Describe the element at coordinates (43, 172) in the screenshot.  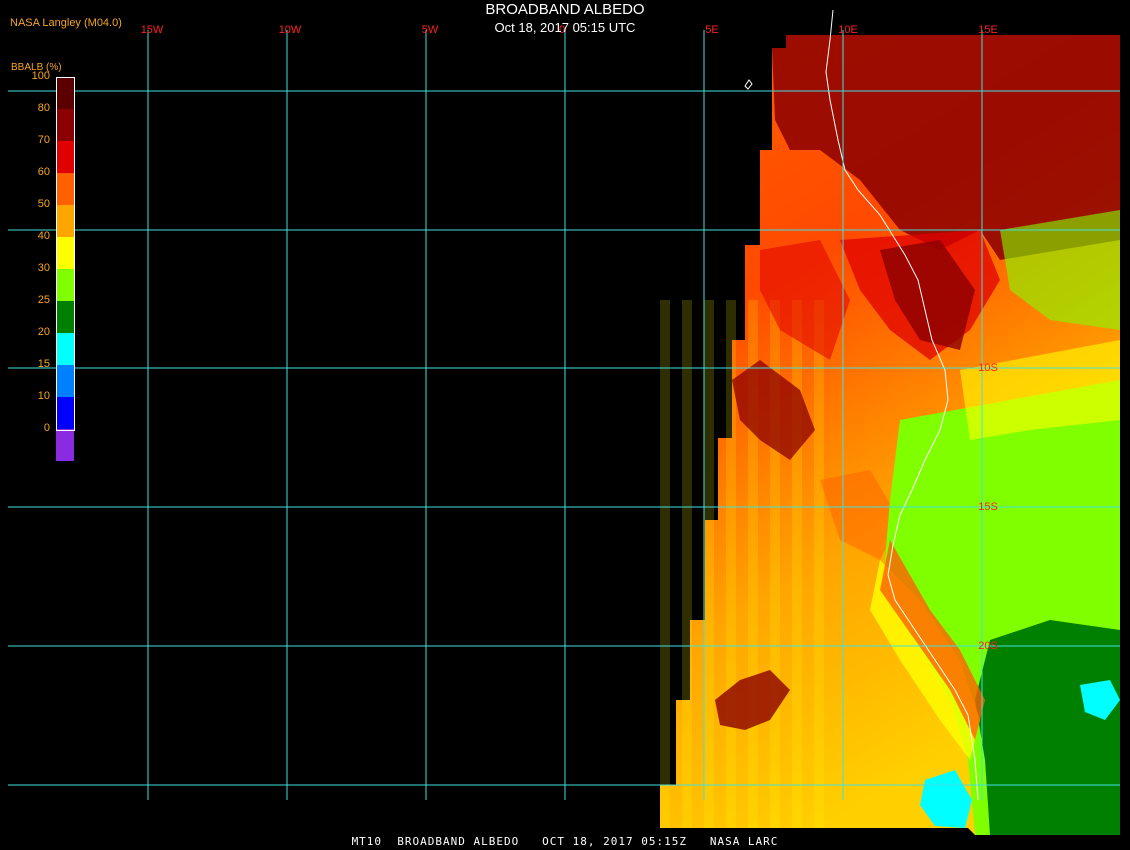
I see `colorbar-tick-label: 60` at that location.